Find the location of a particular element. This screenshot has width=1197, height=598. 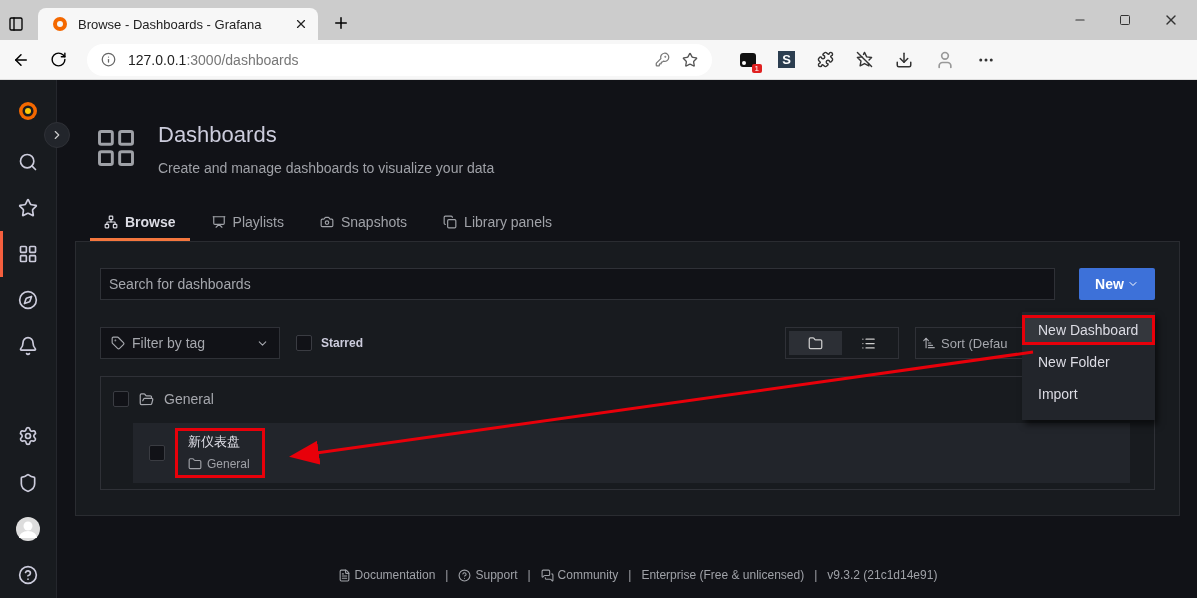

search-icon is located at coordinates (28, 161).